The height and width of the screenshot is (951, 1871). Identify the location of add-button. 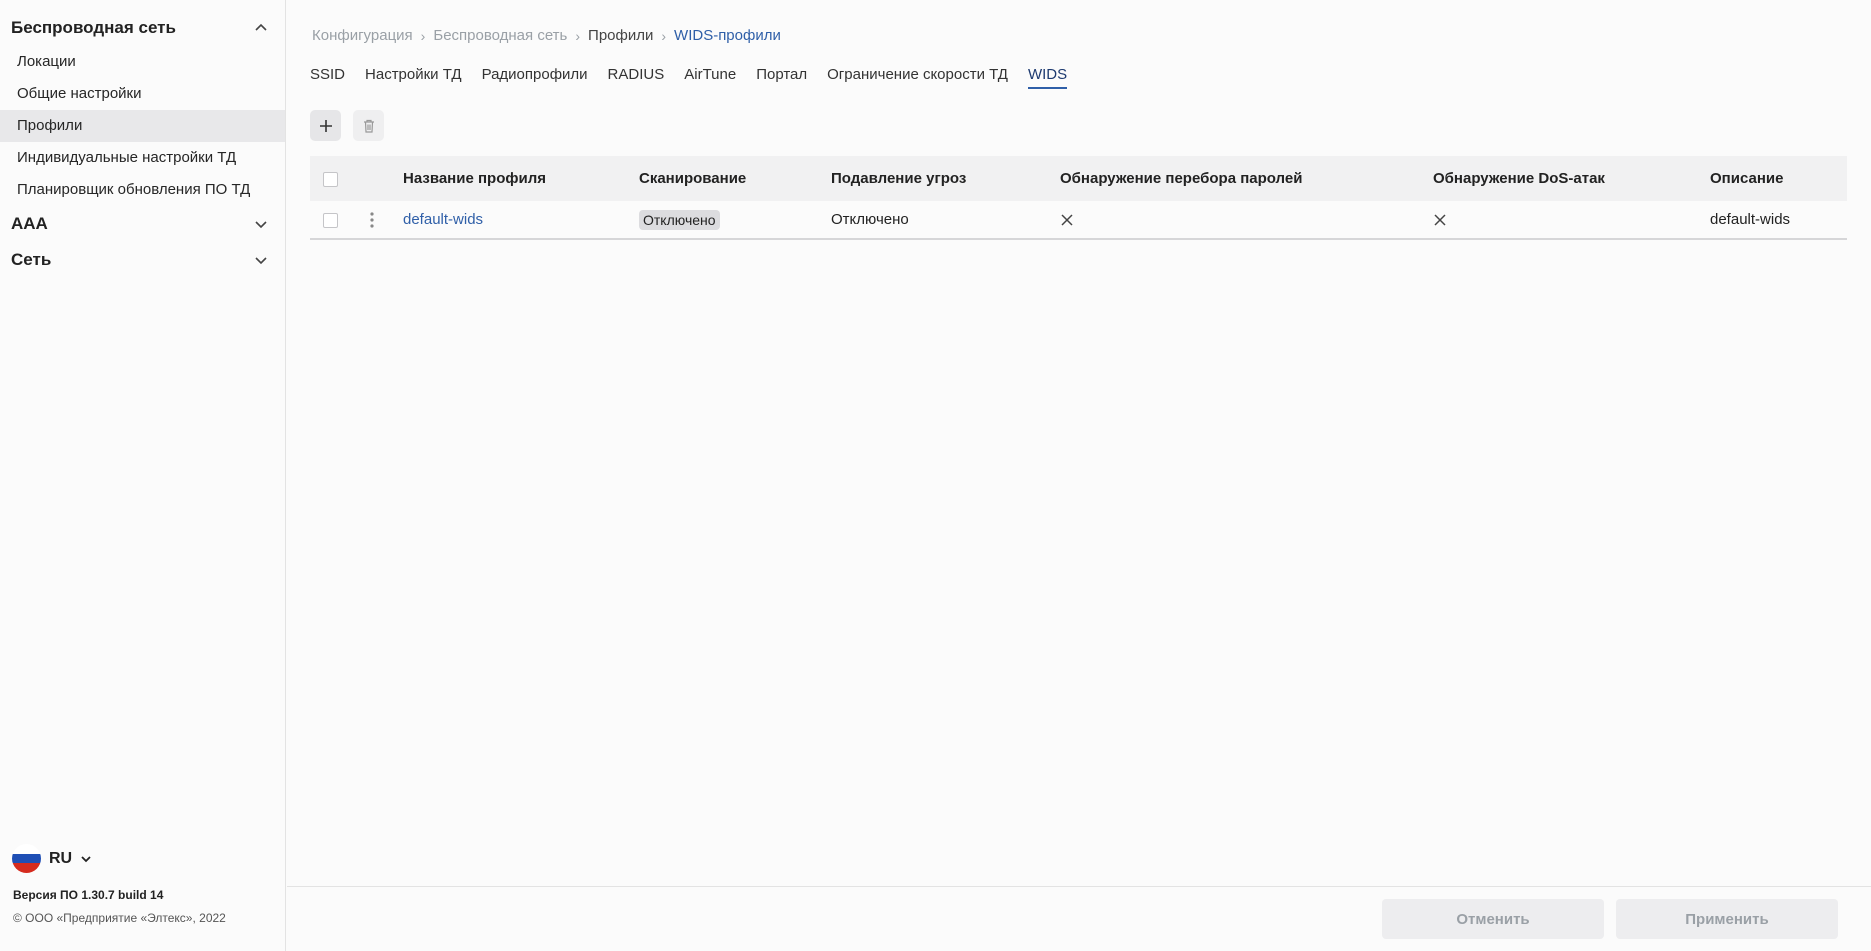
(325, 125).